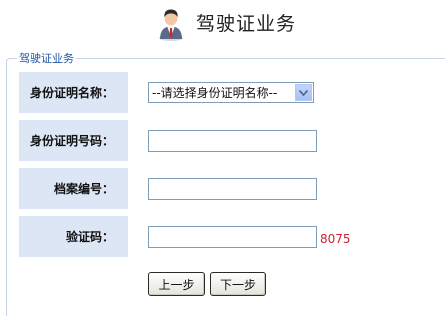 The height and width of the screenshot is (316, 445). Describe the element at coordinates (232, 141) in the screenshot. I see `id-number-input` at that location.